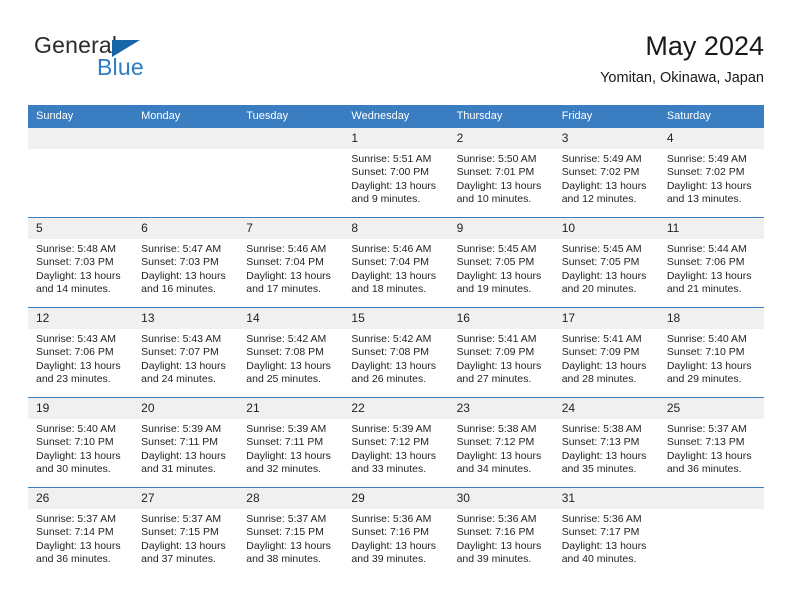  Describe the element at coordinates (704, 46) in the screenshot. I see `page-title: May 2024` at that location.